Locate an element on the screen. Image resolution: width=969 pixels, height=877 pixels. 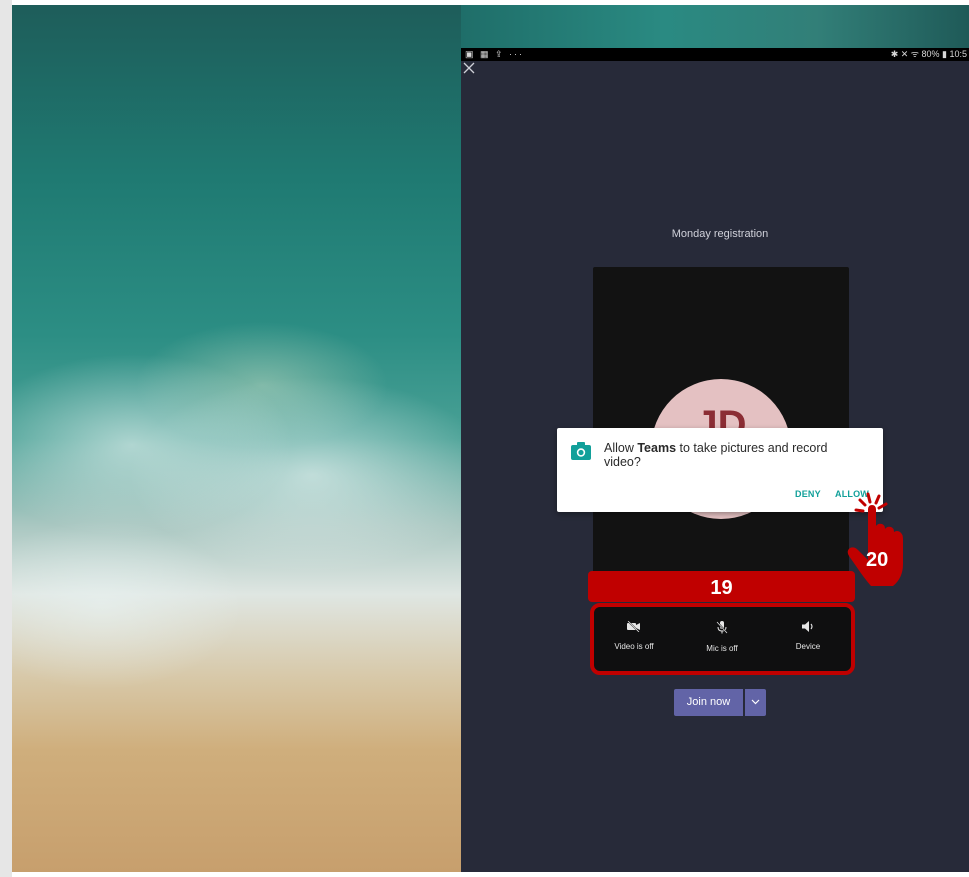
video-preview: JD is located at coordinates (721, 422).